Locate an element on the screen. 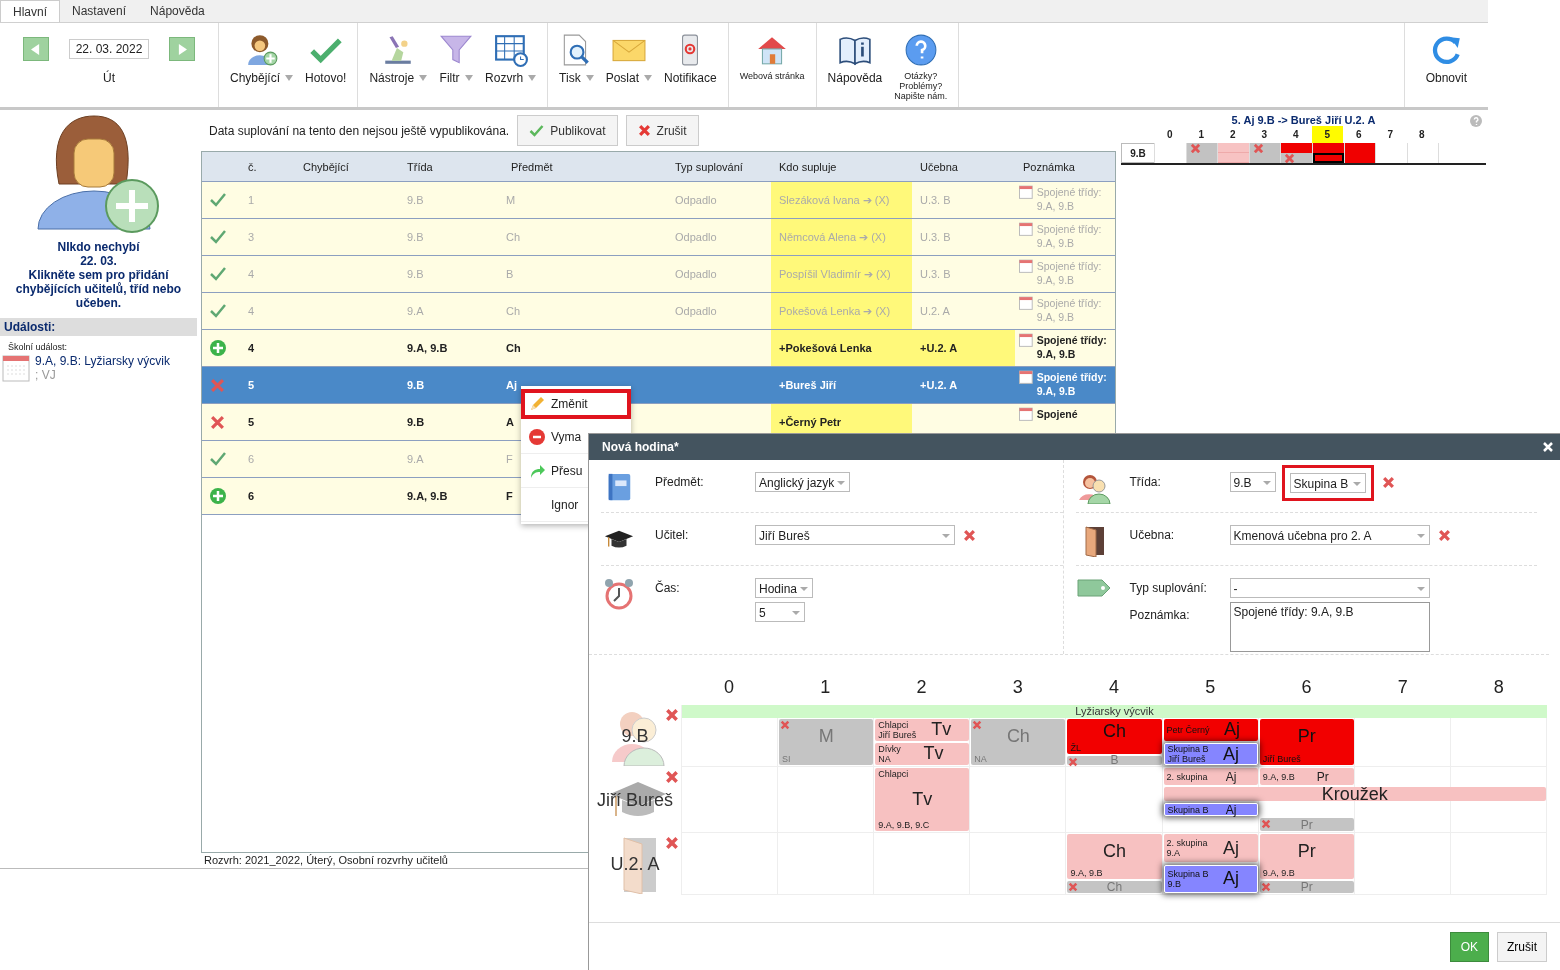 The height and width of the screenshot is (970, 1560). column-header: Kdo supluje is located at coordinates (841, 166).